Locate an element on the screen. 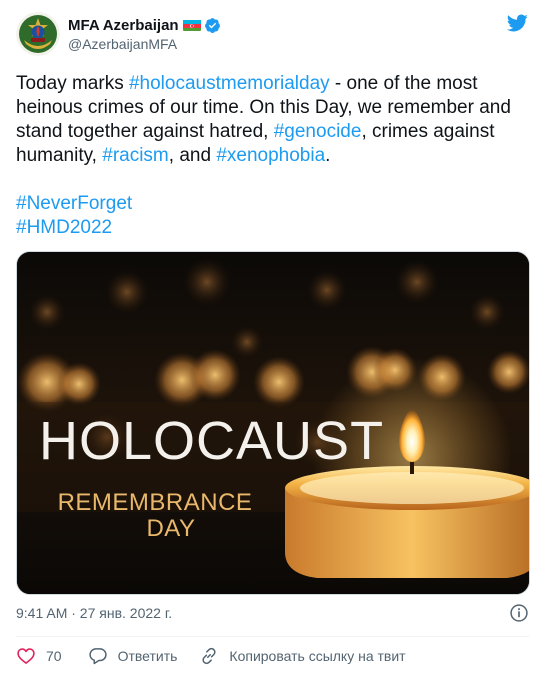 This screenshot has height=677, width=545. avatar is located at coordinates (38, 34).